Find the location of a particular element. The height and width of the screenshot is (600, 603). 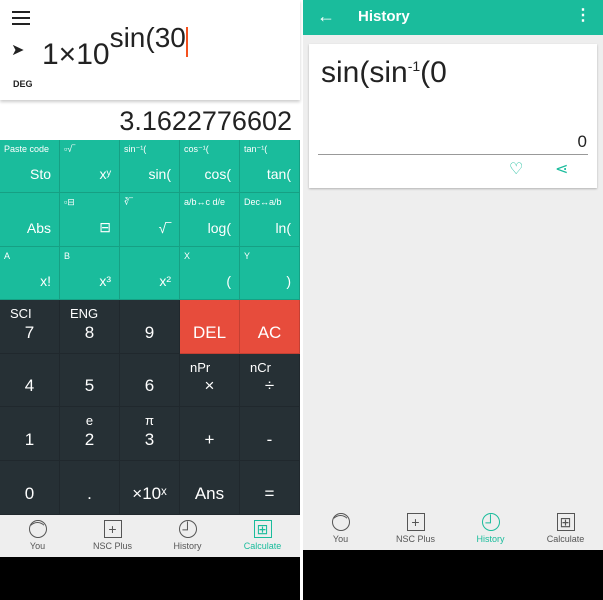

expression-text: sin(sin is located at coordinates (364, 72).